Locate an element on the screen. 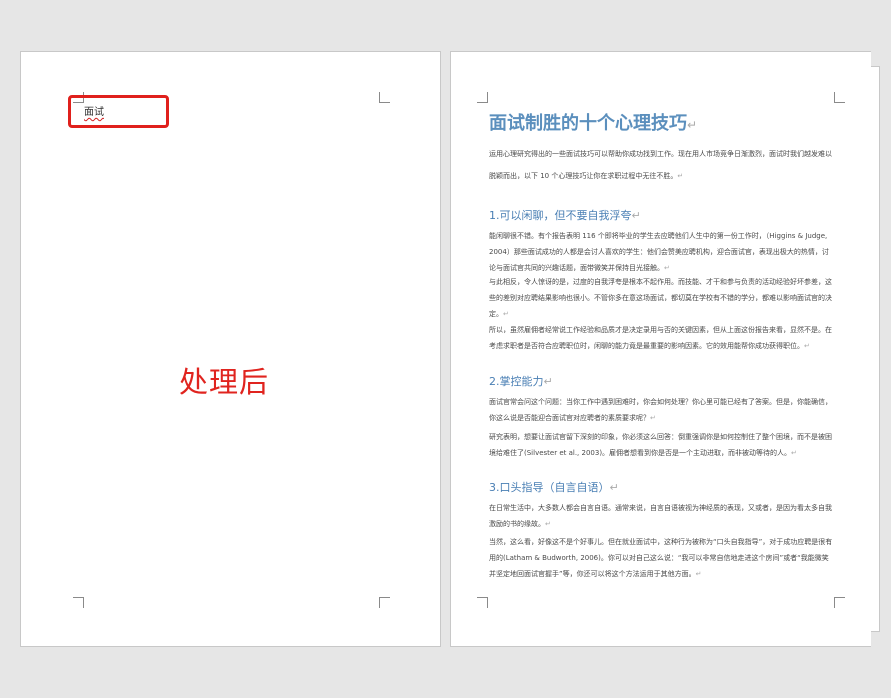  heading-text: 3.口头指导（自言自语） is located at coordinates (549, 487).